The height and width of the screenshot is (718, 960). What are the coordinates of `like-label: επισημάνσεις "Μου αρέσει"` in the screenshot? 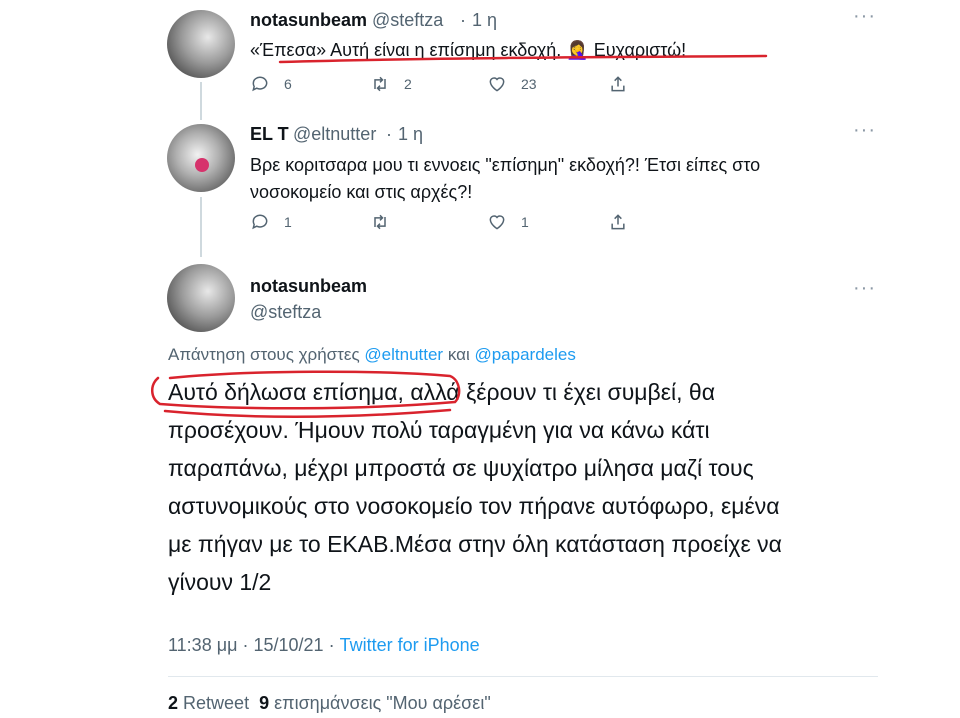 It's located at (382, 703).